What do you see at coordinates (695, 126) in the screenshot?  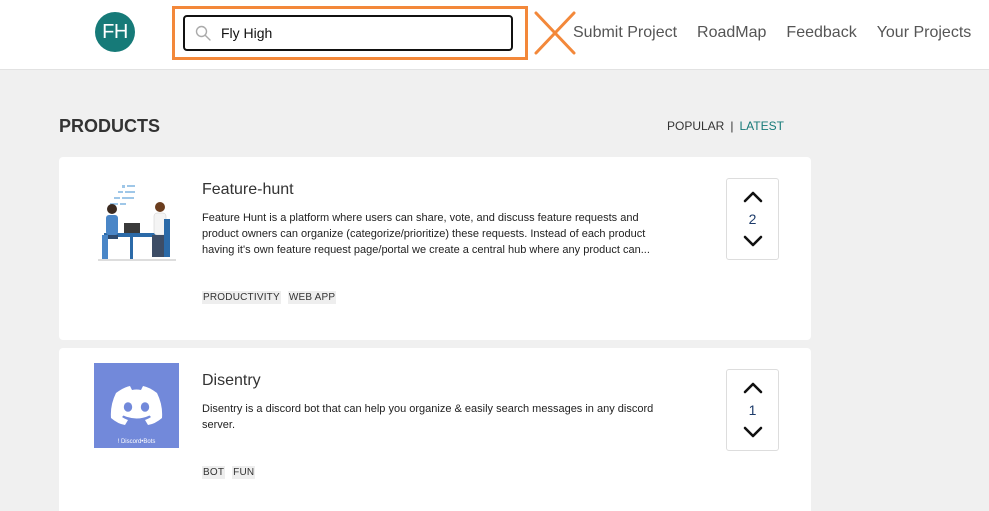 I see `sort-popular: POPULAR` at bounding box center [695, 126].